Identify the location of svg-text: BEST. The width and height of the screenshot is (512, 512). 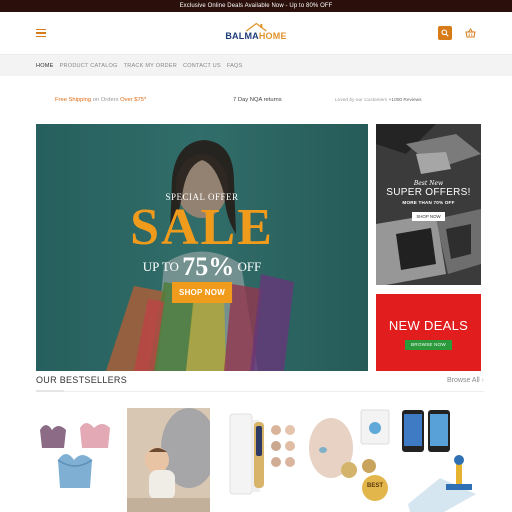
(375, 486).